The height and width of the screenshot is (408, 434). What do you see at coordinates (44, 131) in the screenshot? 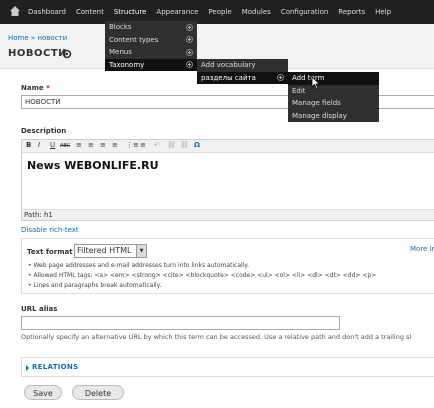
I see `description-label: Description` at bounding box center [44, 131].